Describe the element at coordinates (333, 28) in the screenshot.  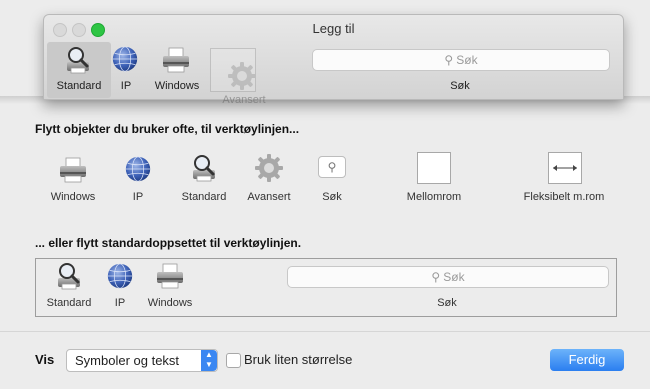
I see `window-title: Legg til` at that location.